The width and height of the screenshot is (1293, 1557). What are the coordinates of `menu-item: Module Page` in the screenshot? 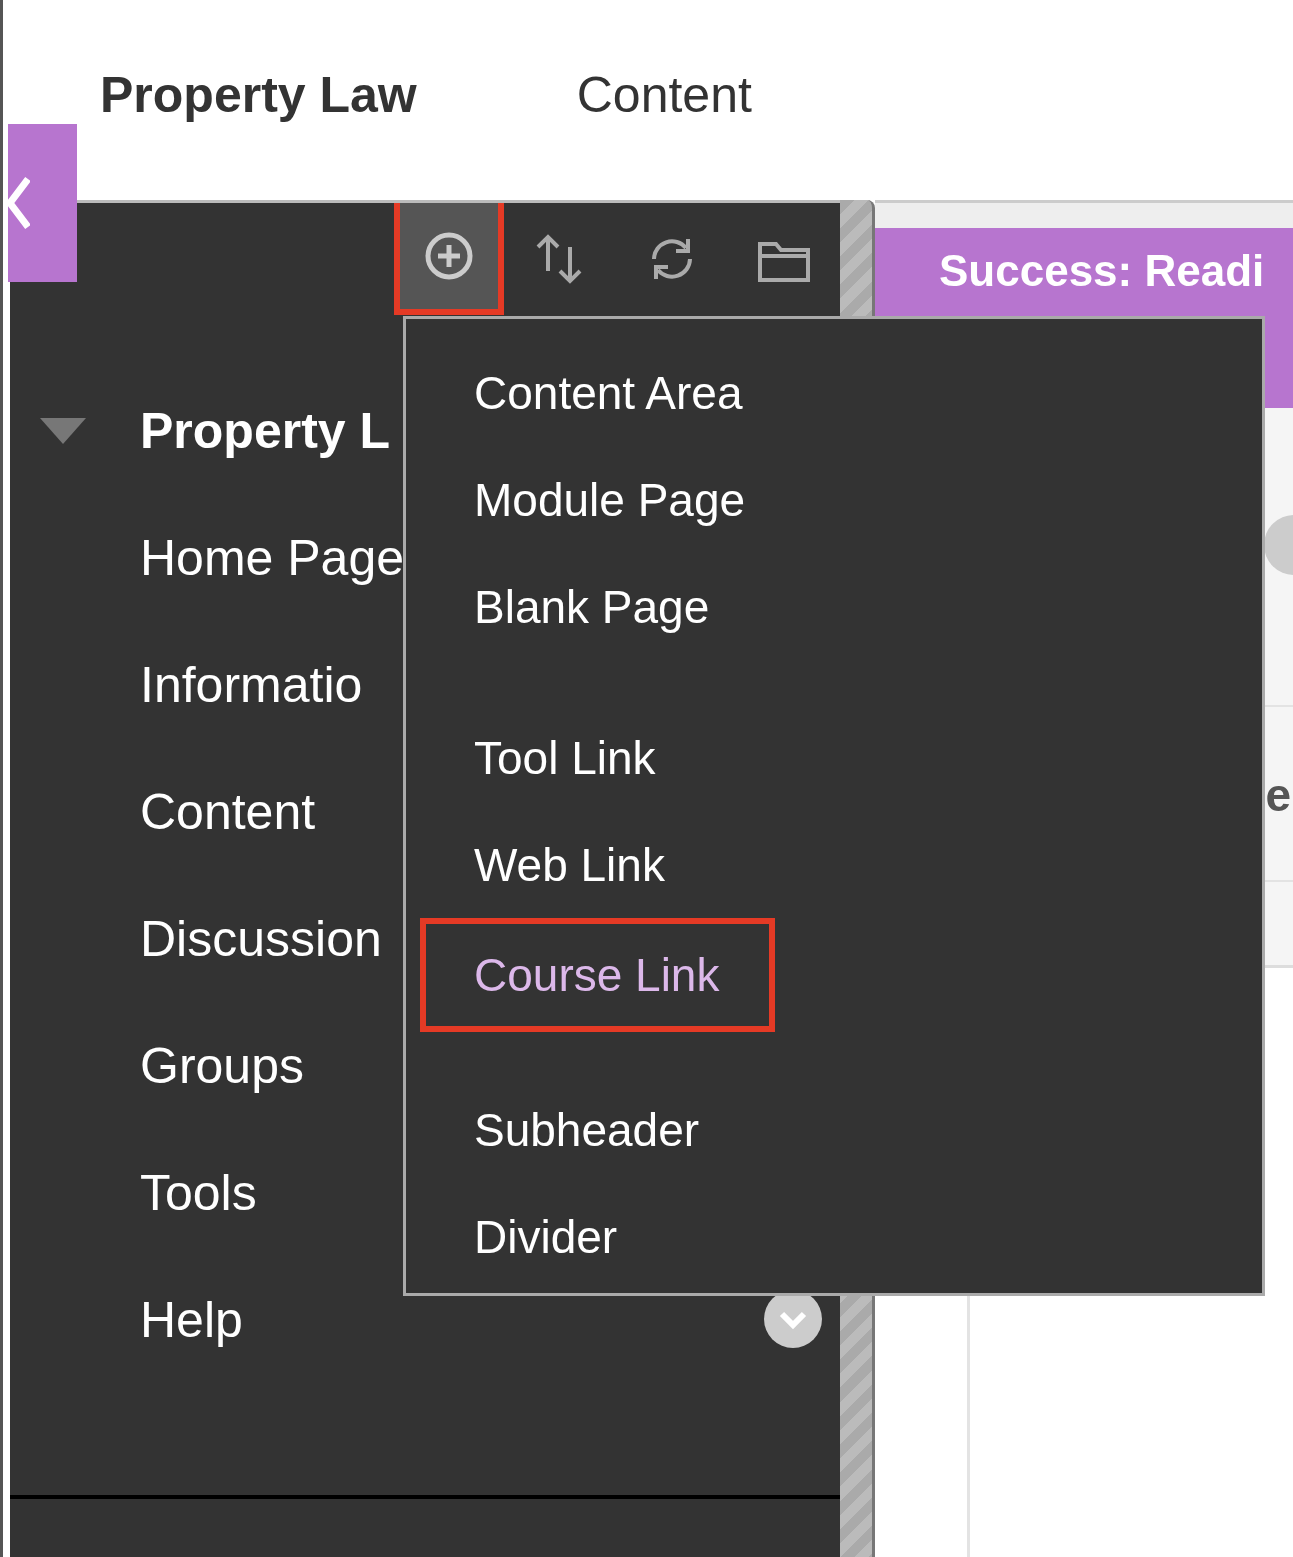 It's located at (611, 499).